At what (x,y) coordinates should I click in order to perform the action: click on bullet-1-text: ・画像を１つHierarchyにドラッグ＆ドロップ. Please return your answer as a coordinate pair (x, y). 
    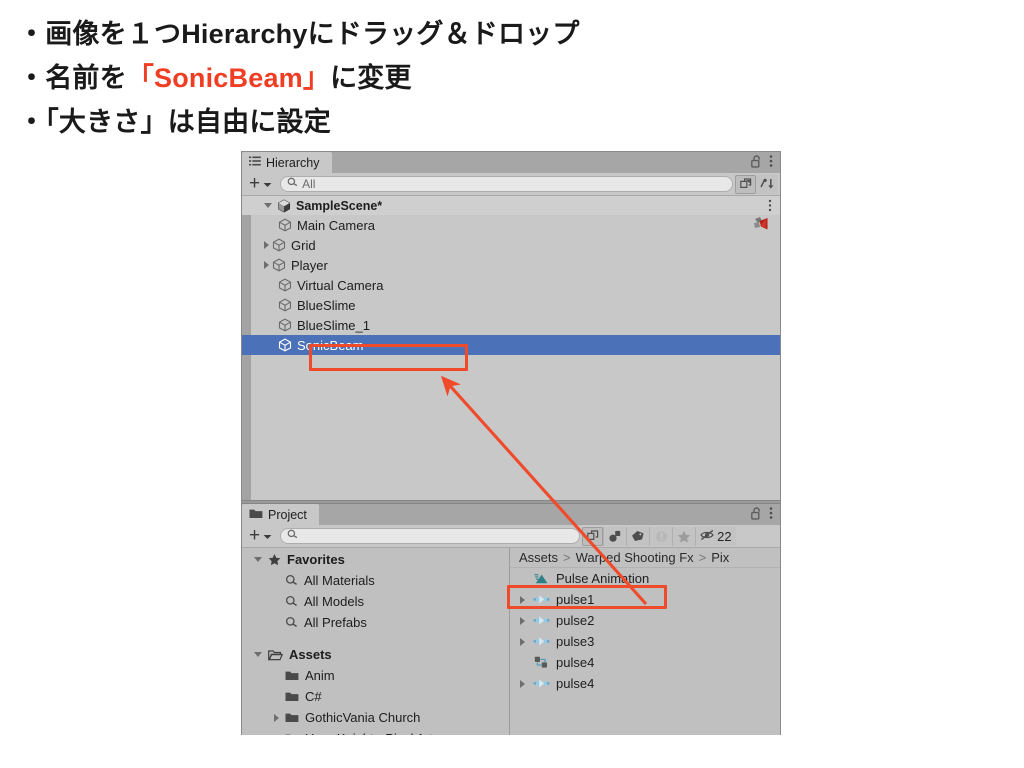
    Looking at the image, I should click on (299, 34).